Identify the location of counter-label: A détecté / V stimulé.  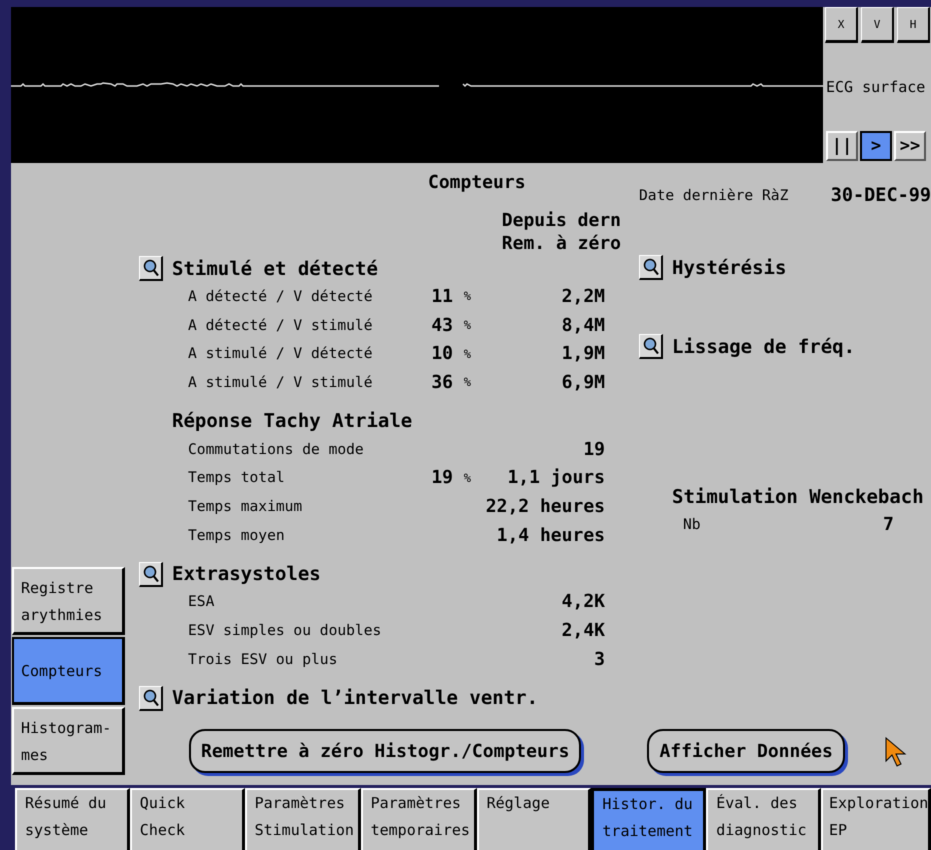
(281, 325).